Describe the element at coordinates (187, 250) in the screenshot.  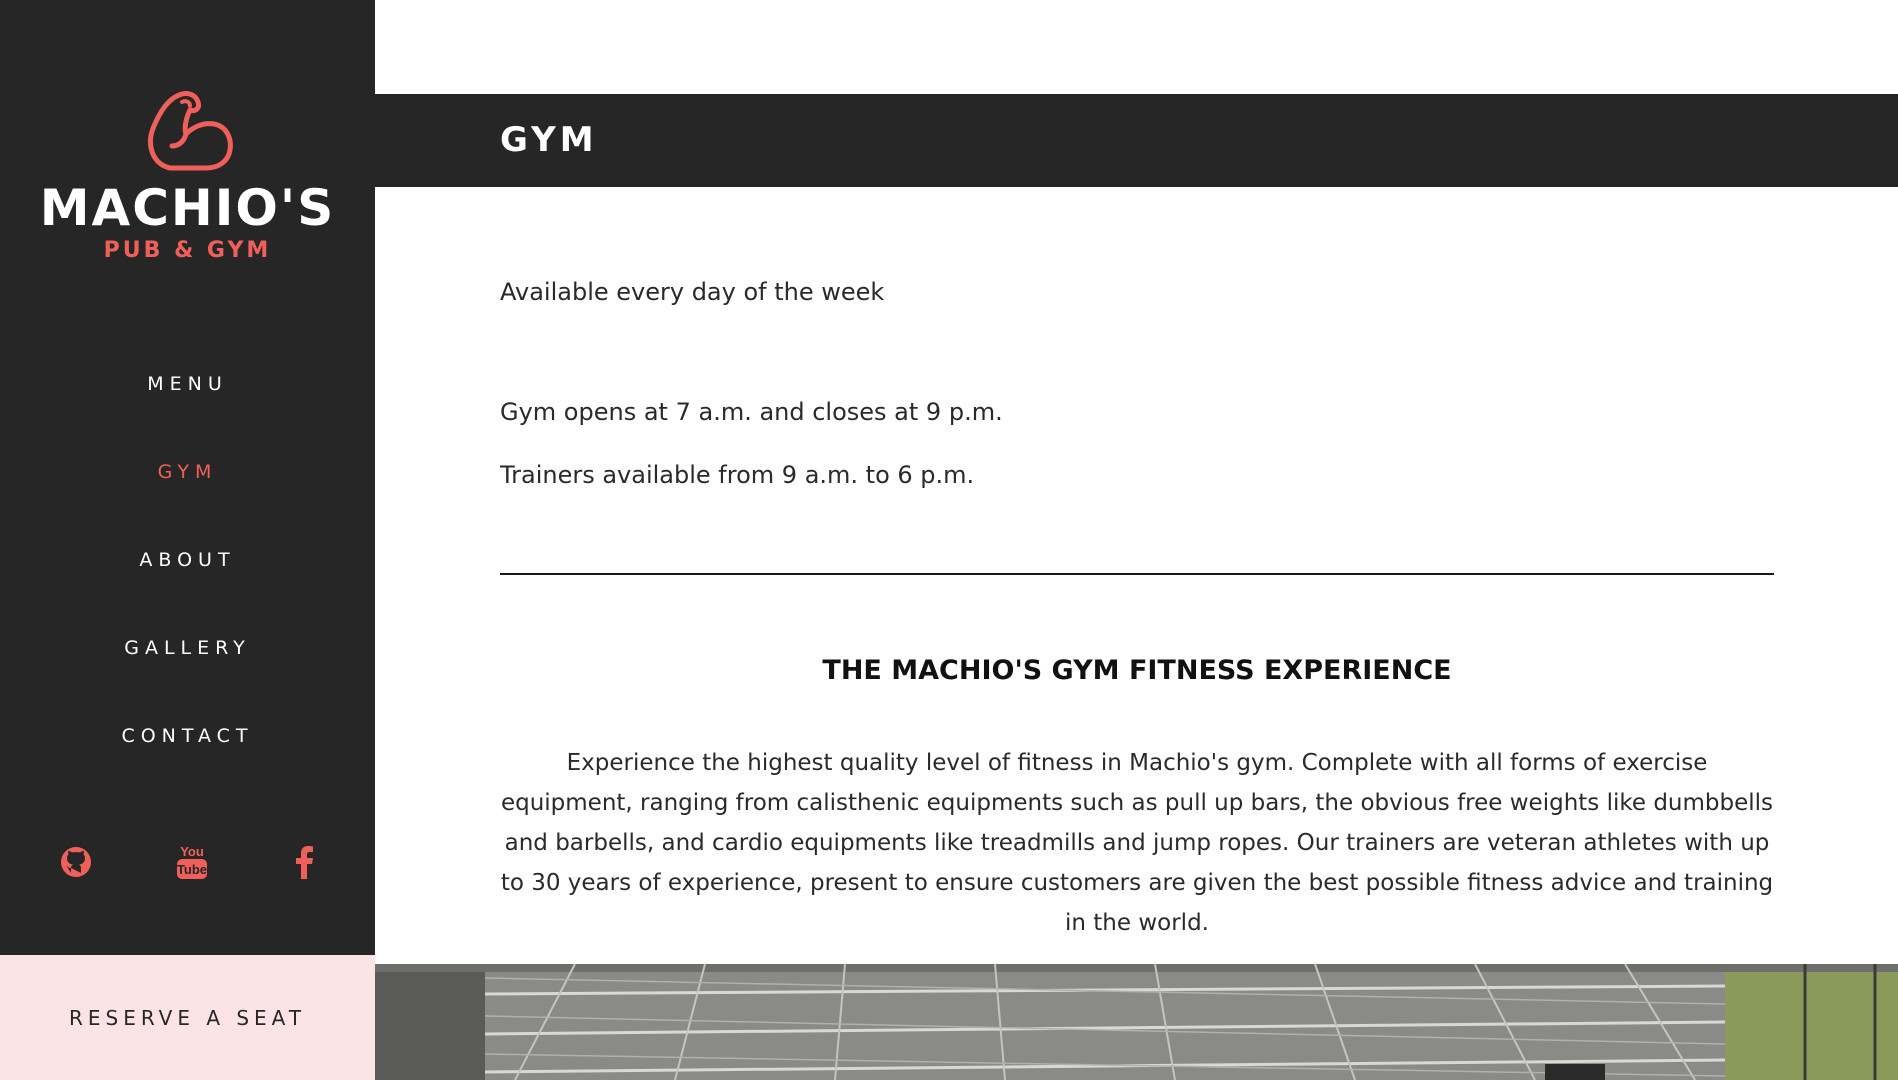
I see `brand-tagline: PUB & GYM` at that location.